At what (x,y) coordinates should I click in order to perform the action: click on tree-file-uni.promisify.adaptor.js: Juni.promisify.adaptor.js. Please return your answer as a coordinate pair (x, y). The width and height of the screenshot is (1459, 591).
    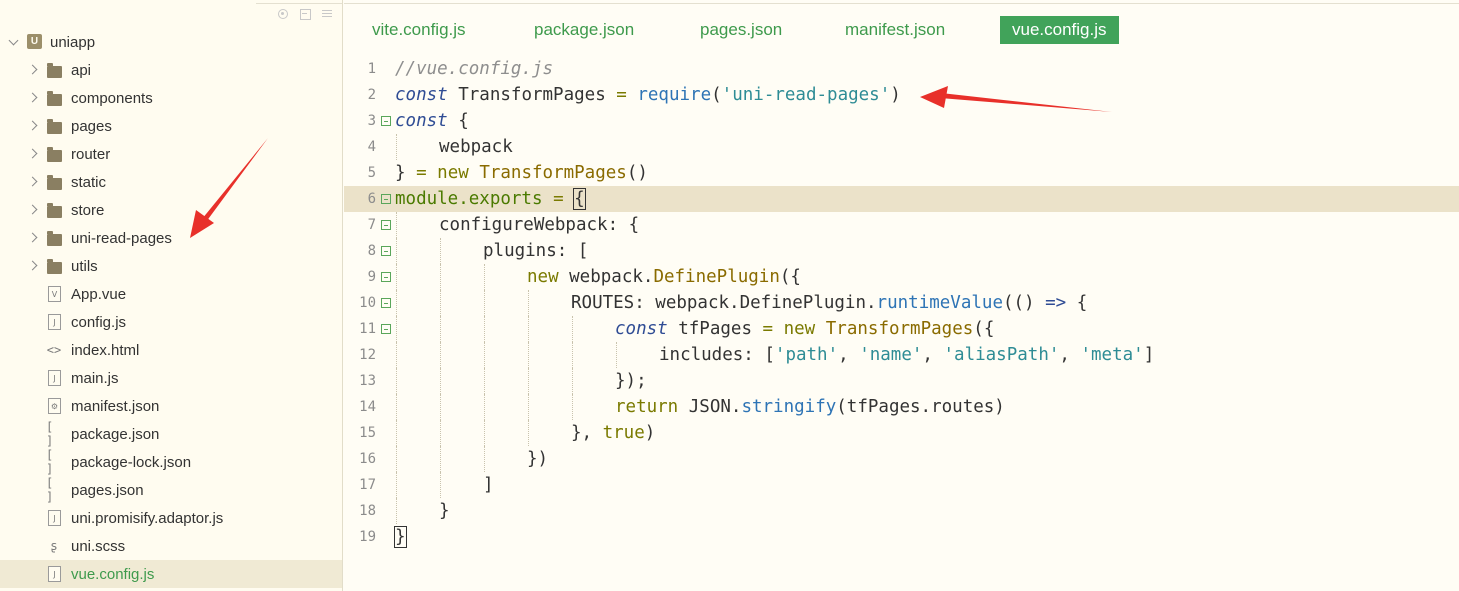
    Looking at the image, I should click on (171, 518).